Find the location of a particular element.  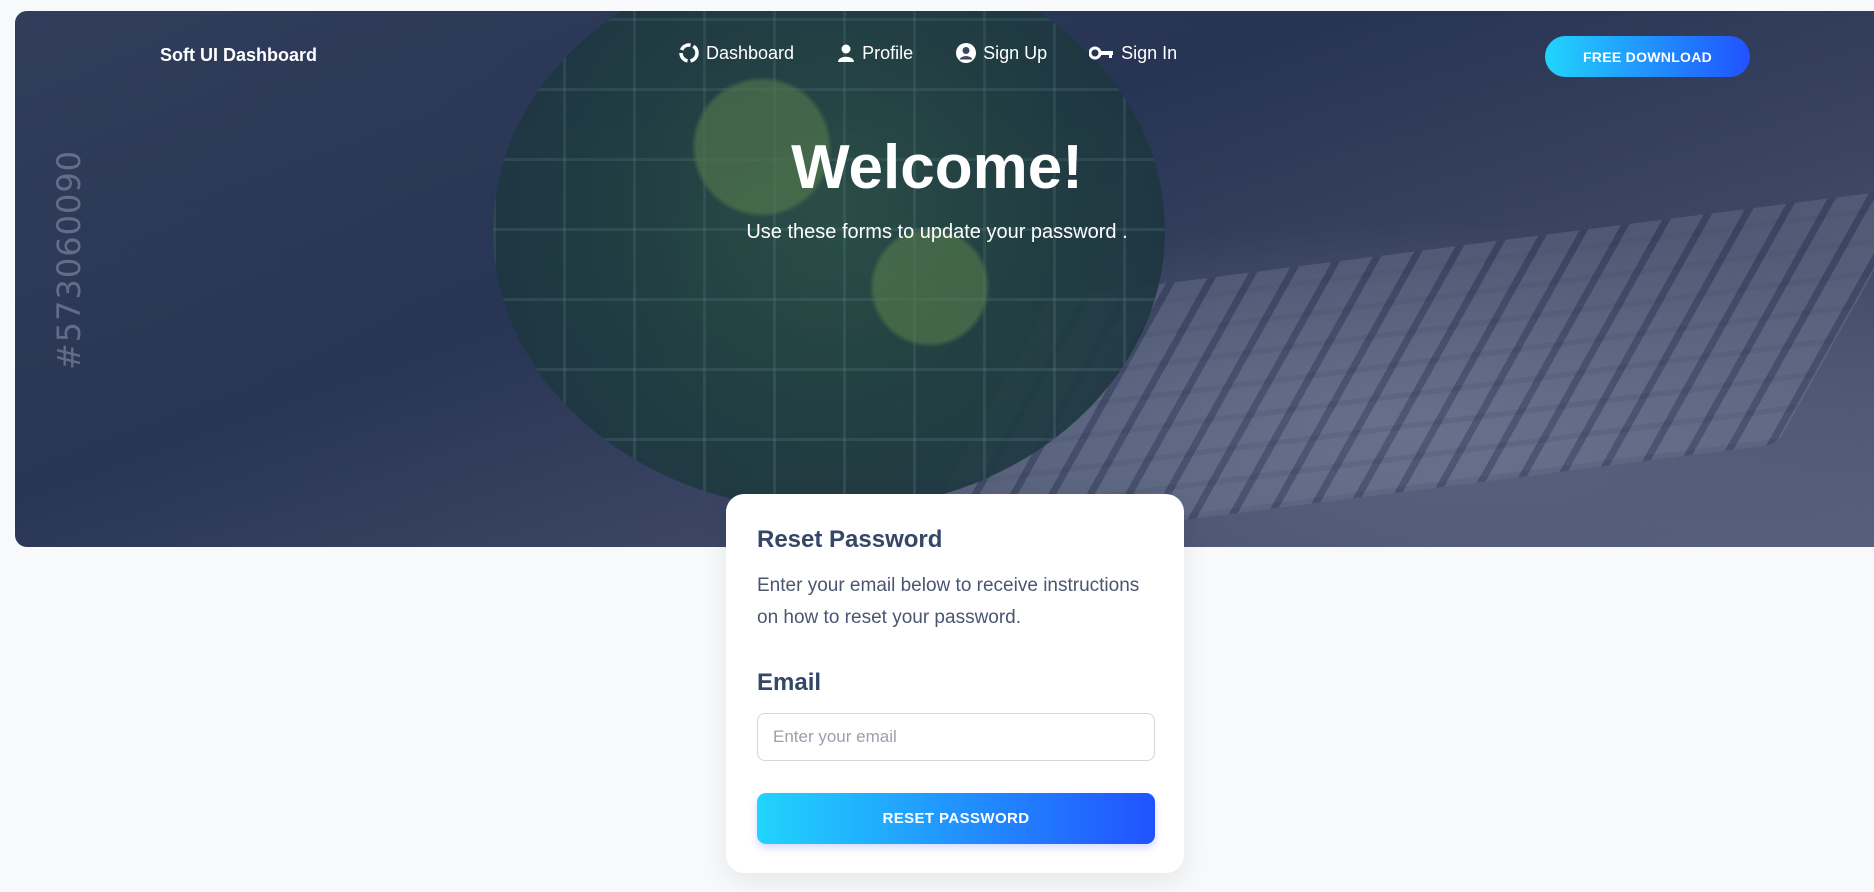

brand-logo: Soft UI Dashboard is located at coordinates (238, 55).